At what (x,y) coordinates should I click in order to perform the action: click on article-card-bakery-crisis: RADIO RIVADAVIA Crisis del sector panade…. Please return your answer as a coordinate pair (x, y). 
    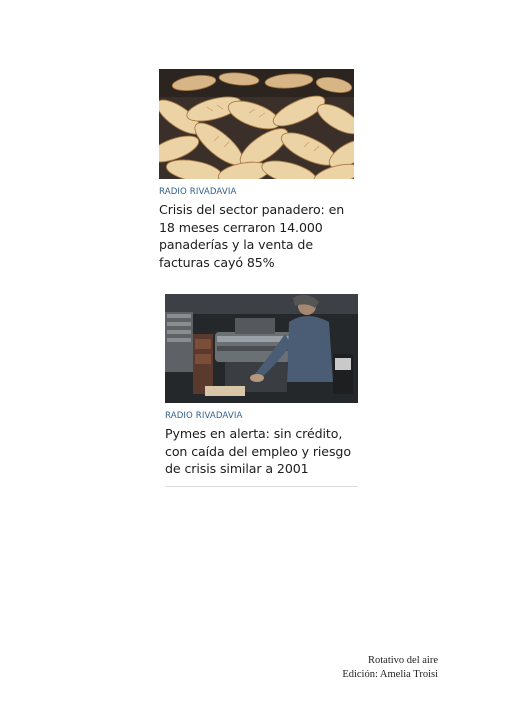
    Looking at the image, I should click on (256, 170).